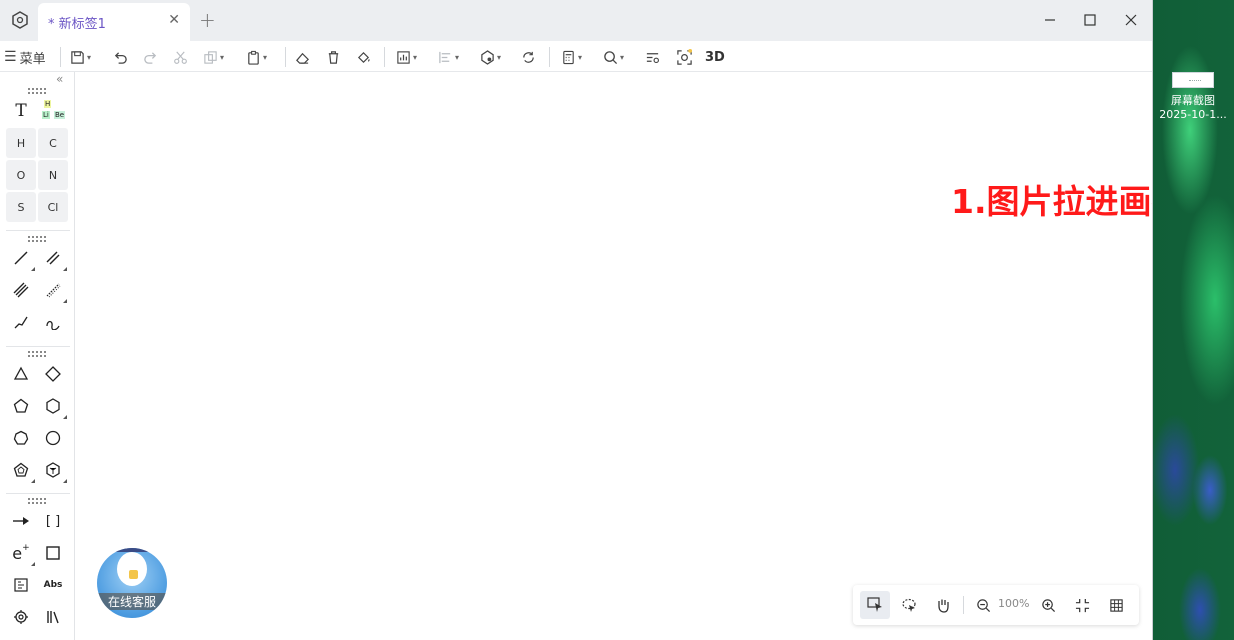 The height and width of the screenshot is (640, 1234). I want to click on chain-tool, so click(21, 322).